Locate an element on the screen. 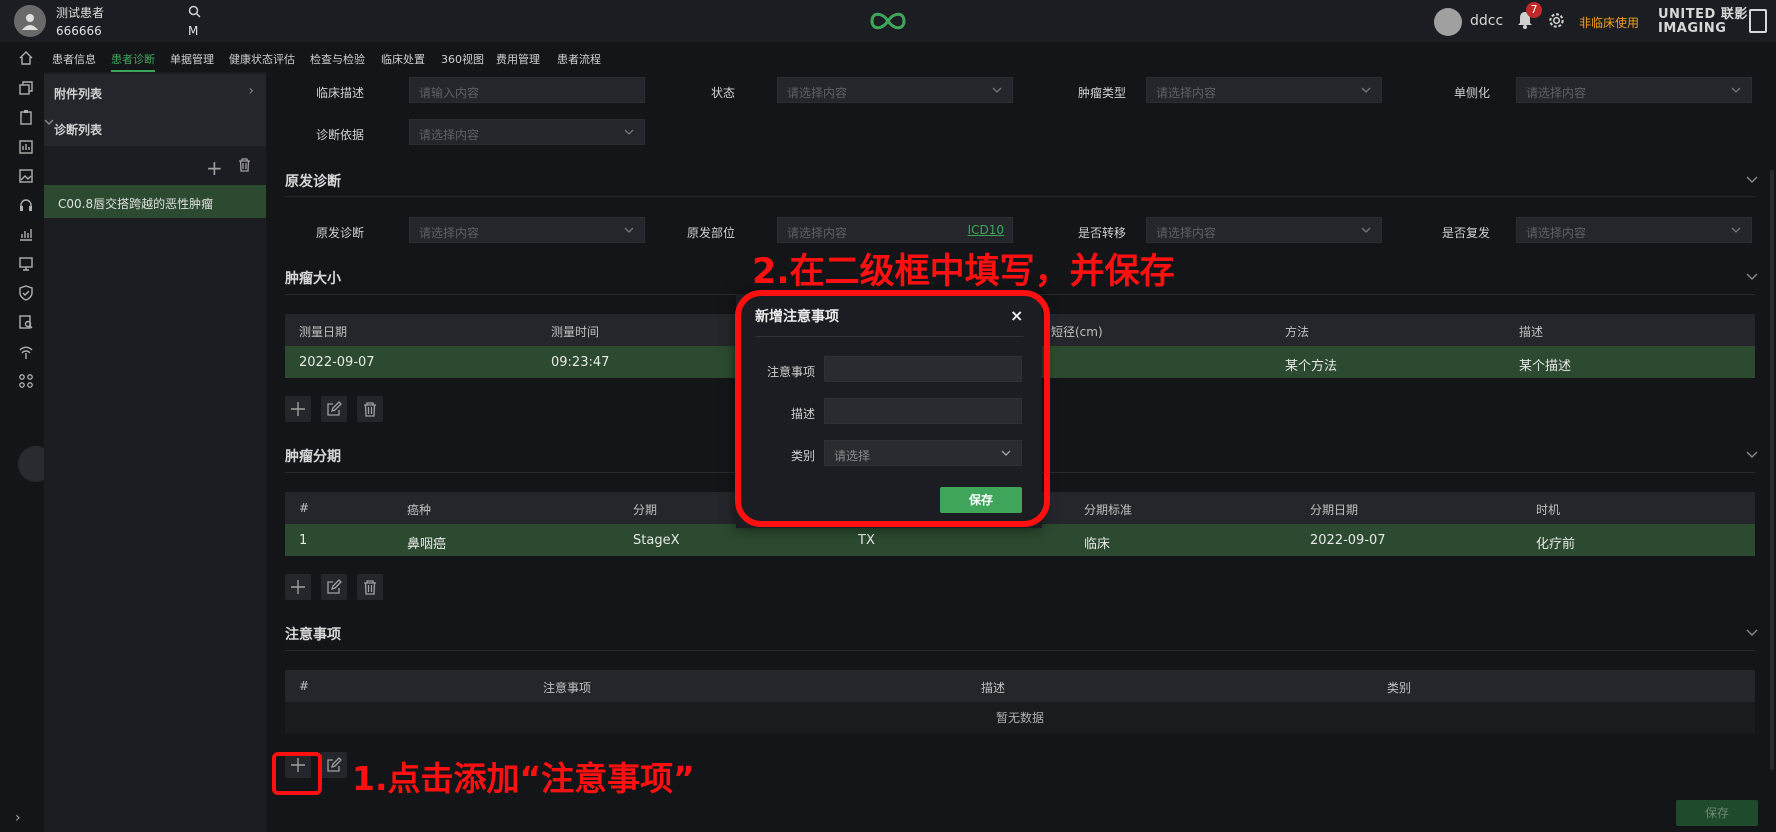 Image resolution: width=1776 pixels, height=832 pixels. notes-title: 注意事项 is located at coordinates (313, 635).